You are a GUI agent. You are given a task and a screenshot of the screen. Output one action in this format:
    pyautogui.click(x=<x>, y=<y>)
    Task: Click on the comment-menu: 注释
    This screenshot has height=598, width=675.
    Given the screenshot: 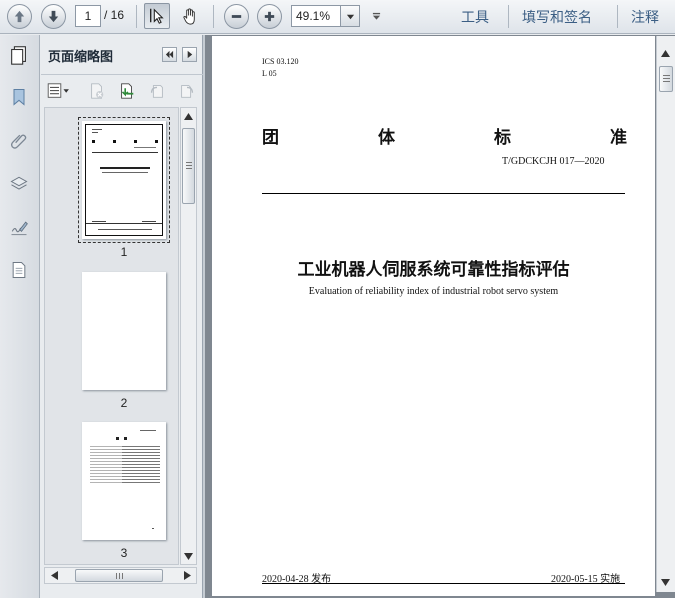 What is the action you would take?
    pyautogui.click(x=645, y=17)
    